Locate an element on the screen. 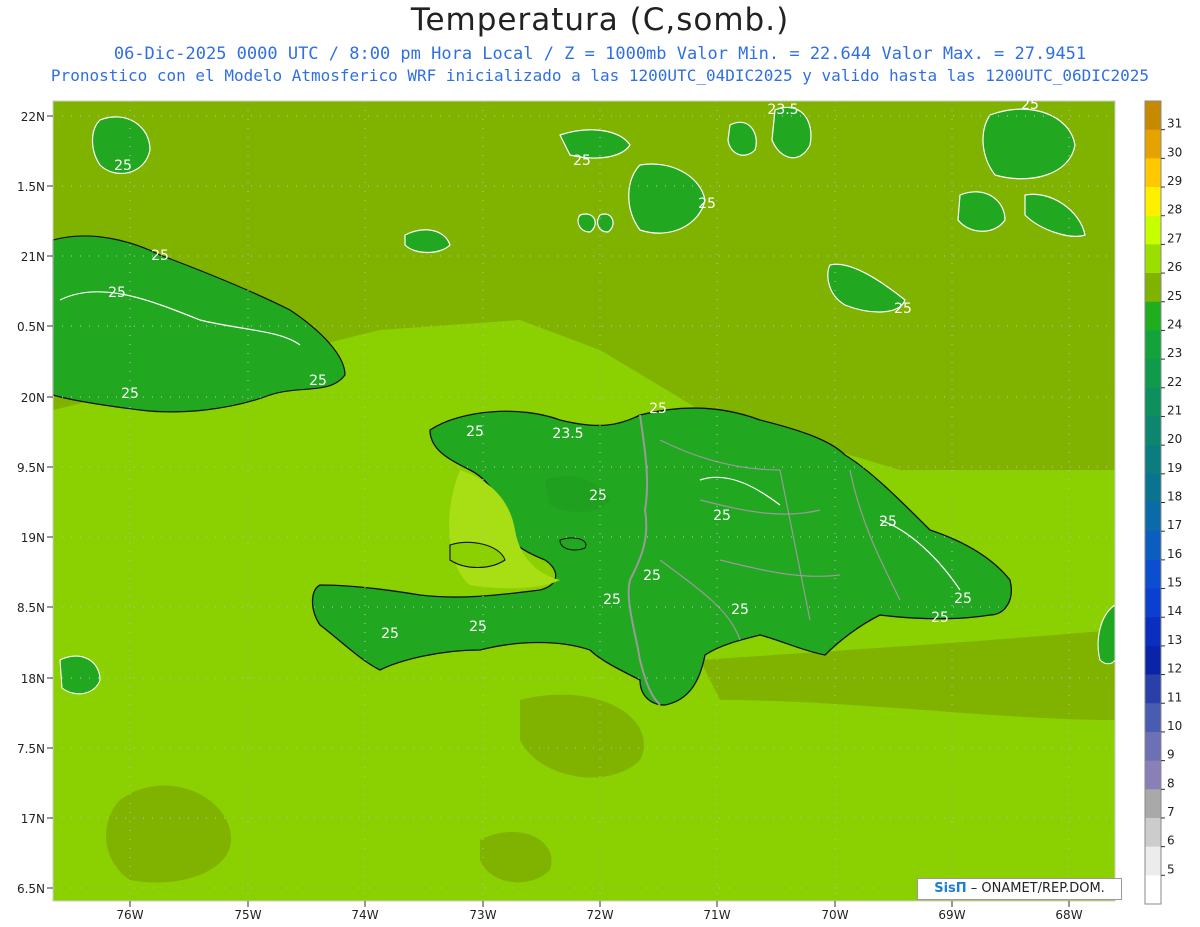  lat-label: 0.5N is located at coordinates (31, 327).